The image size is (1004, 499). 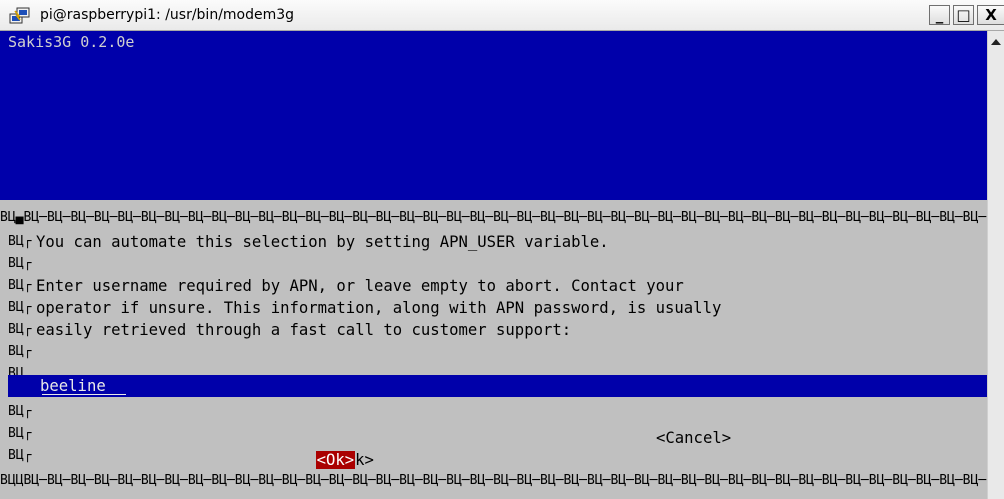 What do you see at coordinates (502, 15) in the screenshot?
I see `title-bar: pi@raspberrypi1: /usr/bin/modem3g _ □ X` at bounding box center [502, 15].